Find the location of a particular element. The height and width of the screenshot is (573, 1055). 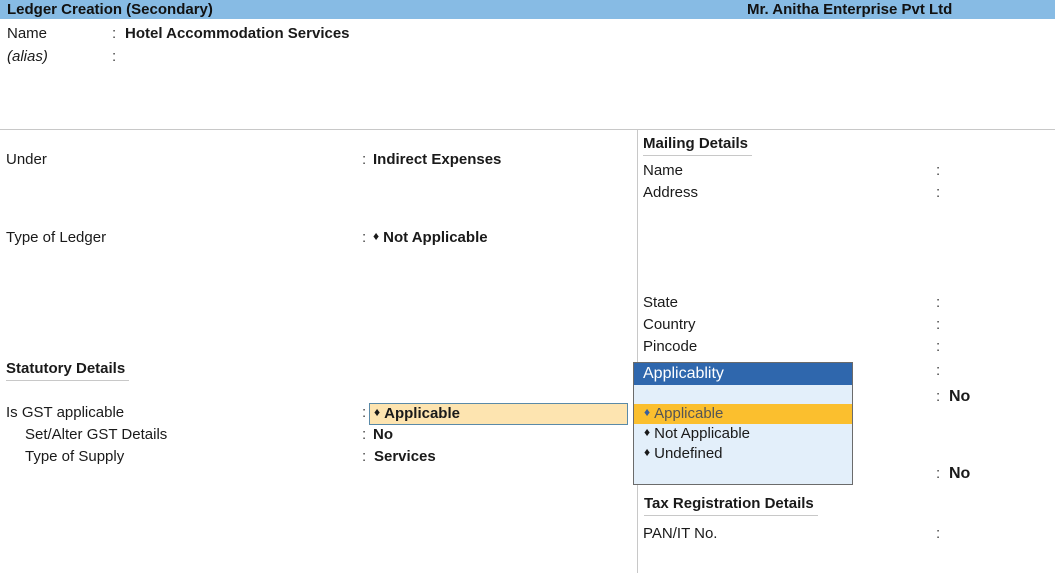

alias-label: (alias) is located at coordinates (27, 56).